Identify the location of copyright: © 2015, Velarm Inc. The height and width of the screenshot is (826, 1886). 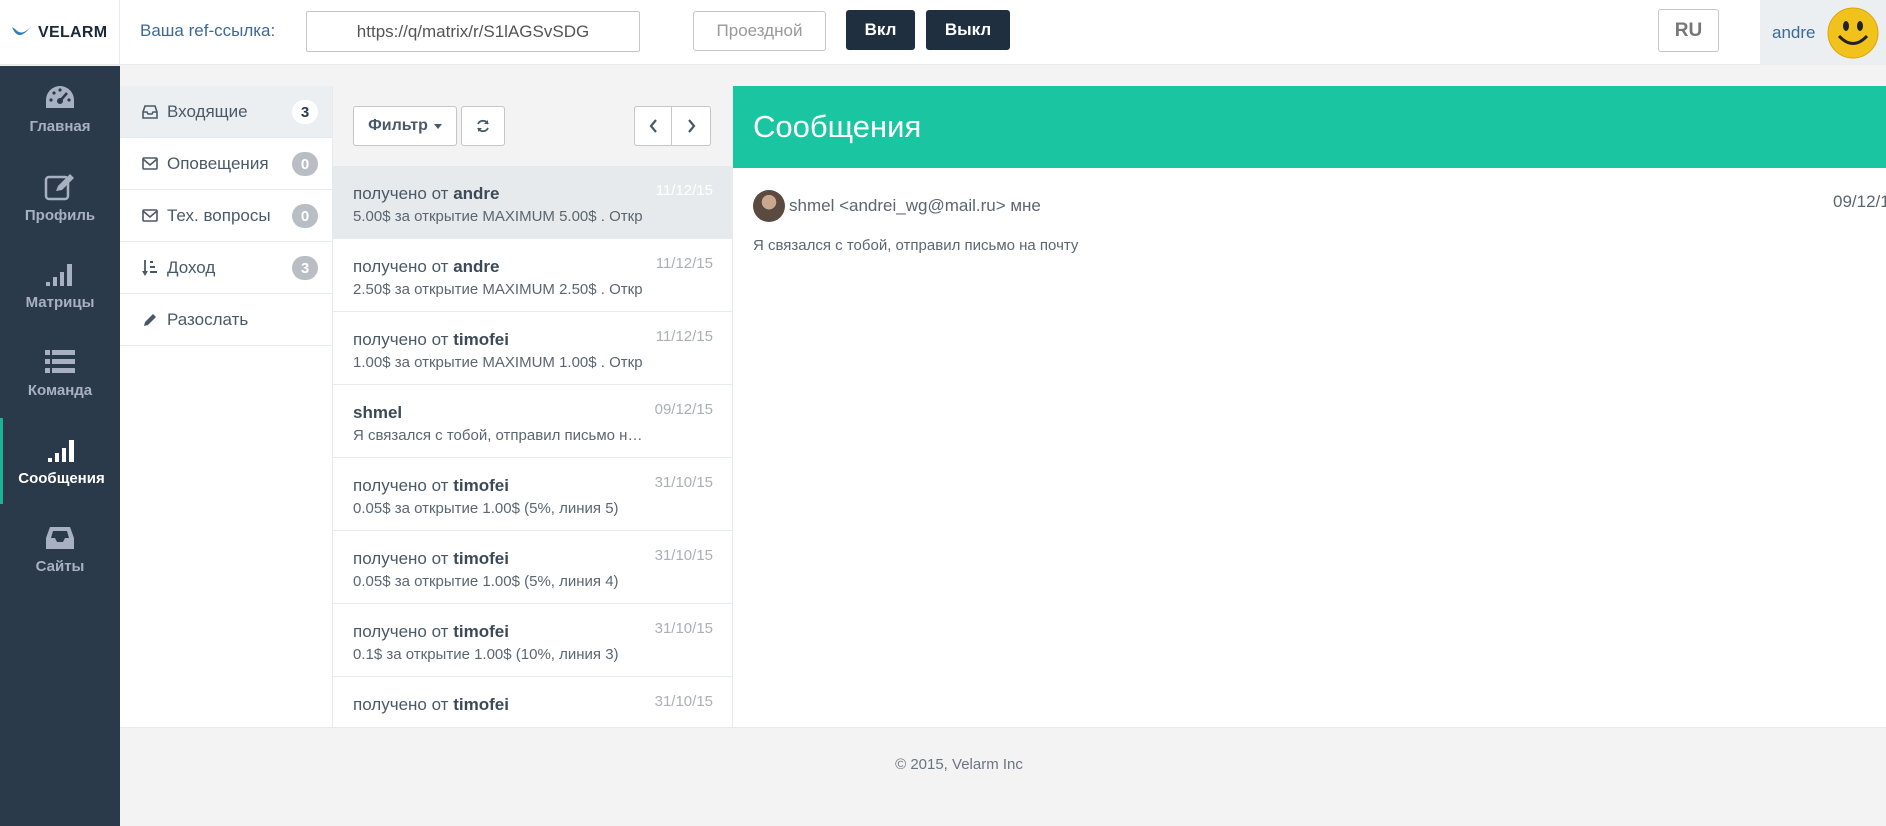
(959, 764).